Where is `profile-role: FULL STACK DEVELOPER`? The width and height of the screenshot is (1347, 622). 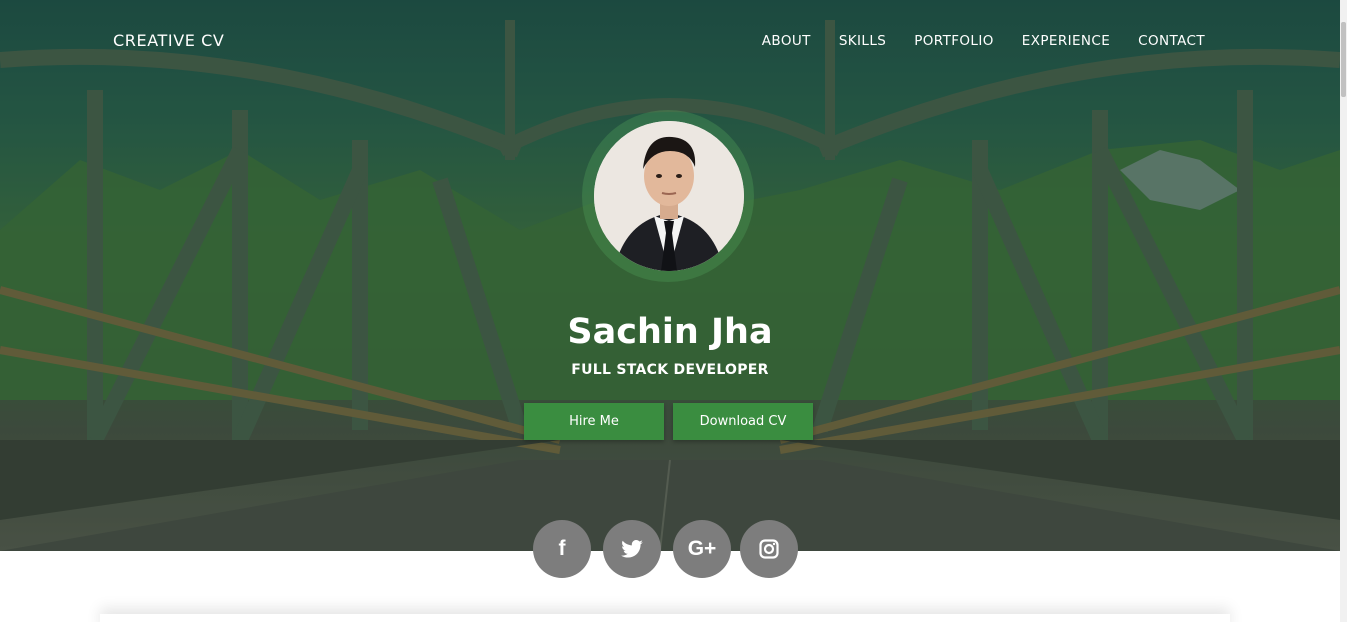
profile-role: FULL STACK DEVELOPER is located at coordinates (670, 370).